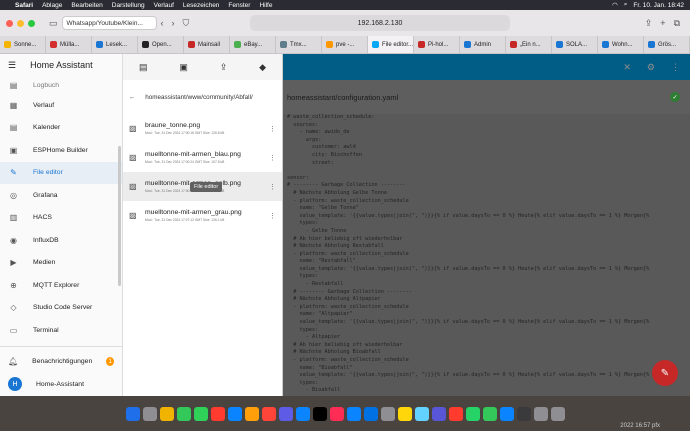 The image size is (690, 431). Describe the element at coordinates (677, 23) in the screenshot. I see `tab-overview-icon: ⧉` at that location.